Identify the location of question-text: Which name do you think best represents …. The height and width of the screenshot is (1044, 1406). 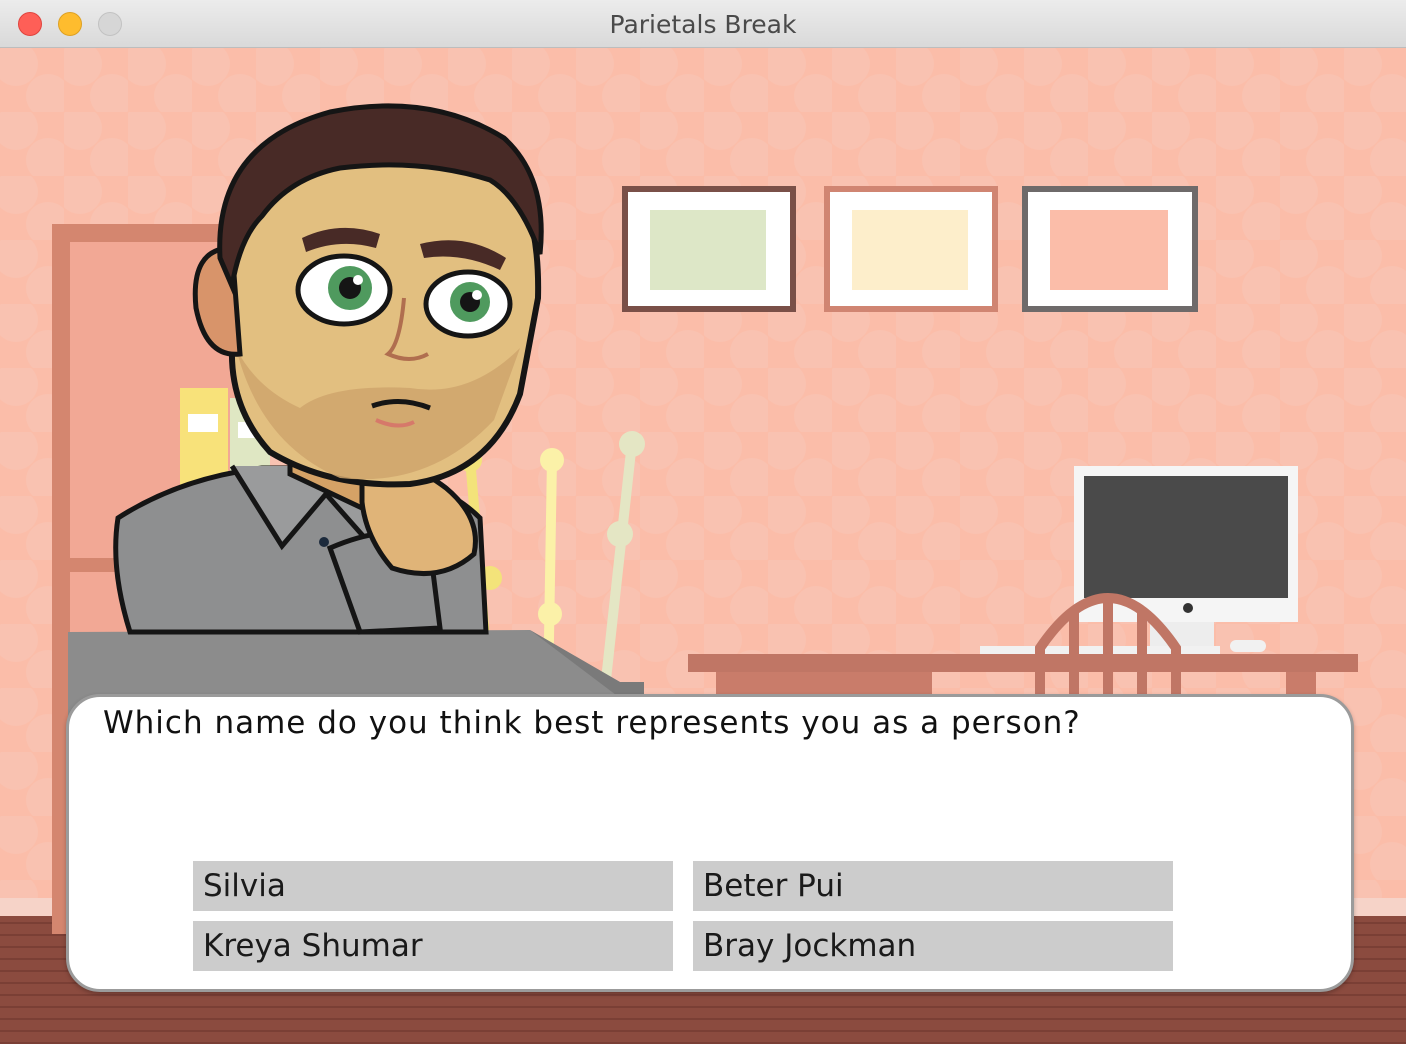
(592, 723).